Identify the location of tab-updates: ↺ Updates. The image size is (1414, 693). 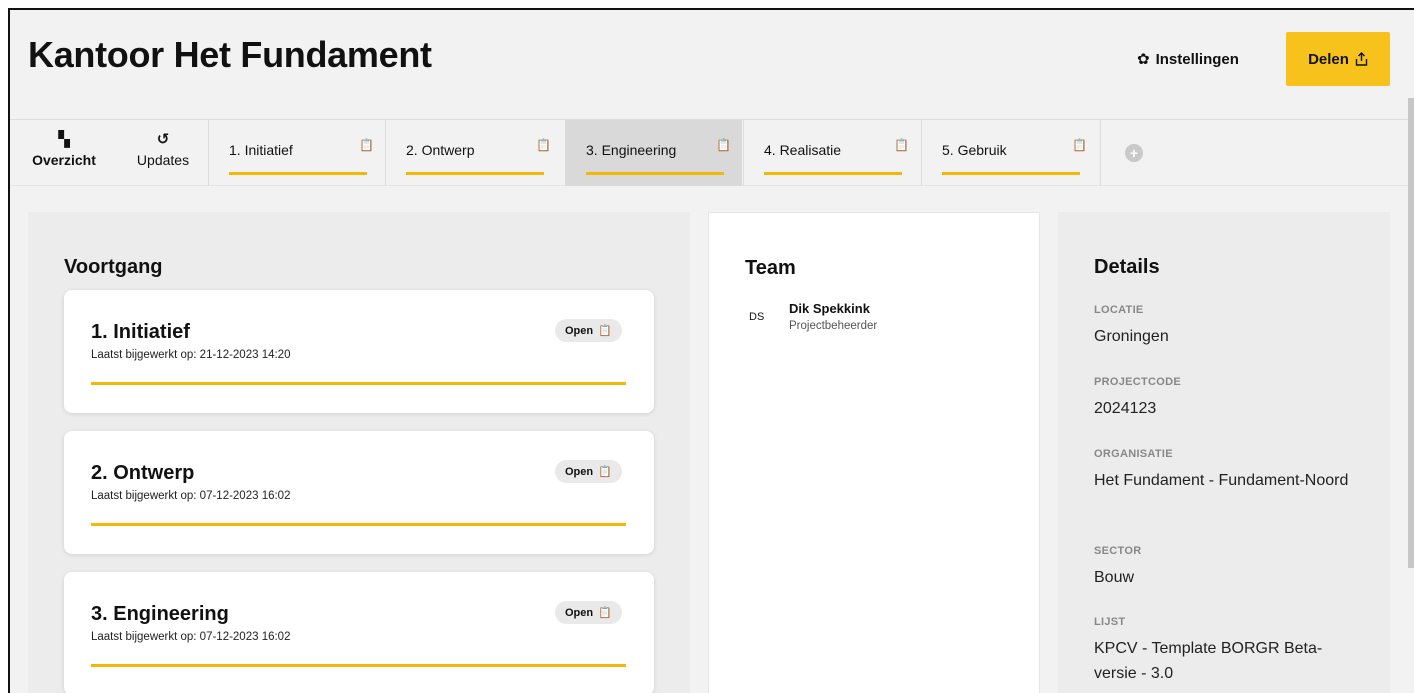
(163, 153).